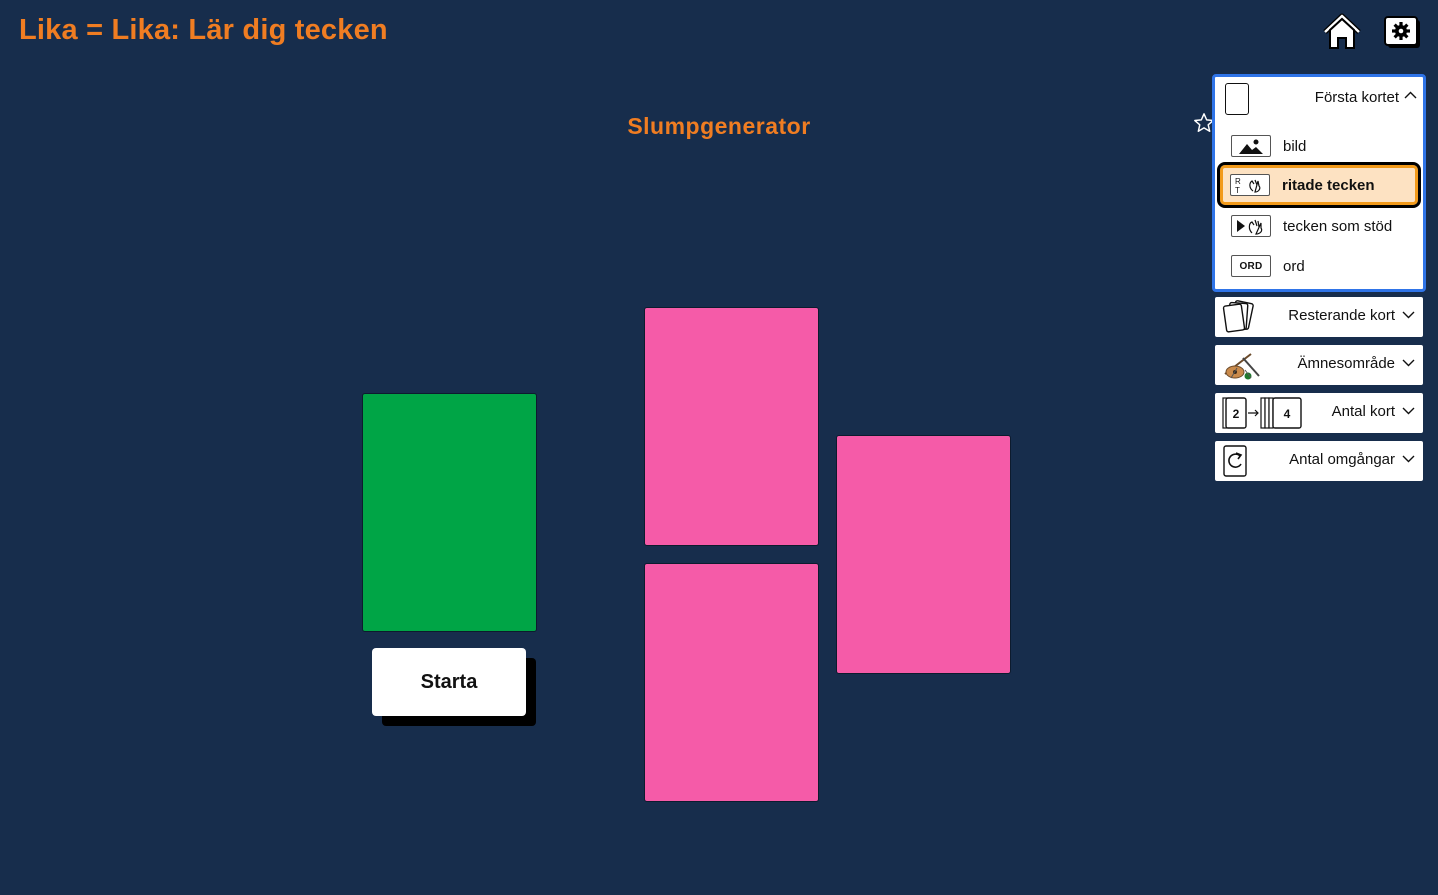 The height and width of the screenshot is (895, 1438). Describe the element at coordinates (1239, 317) in the screenshot. I see `card-stack-icon` at that location.